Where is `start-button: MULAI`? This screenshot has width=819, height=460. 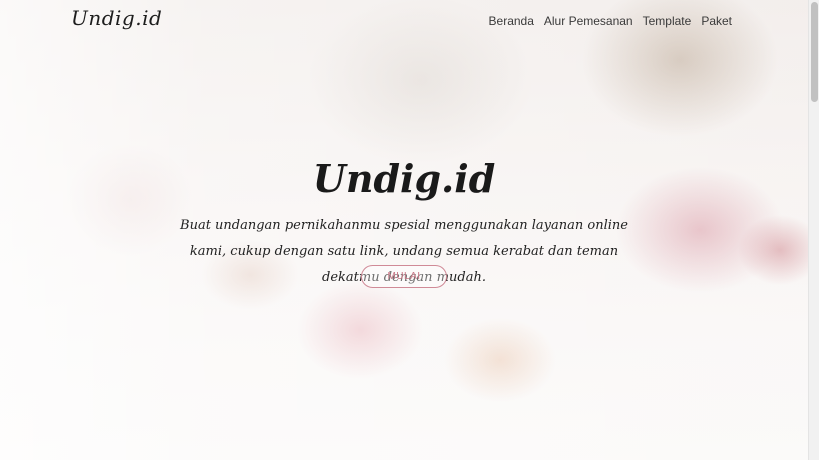 start-button: MULAI is located at coordinates (404, 276).